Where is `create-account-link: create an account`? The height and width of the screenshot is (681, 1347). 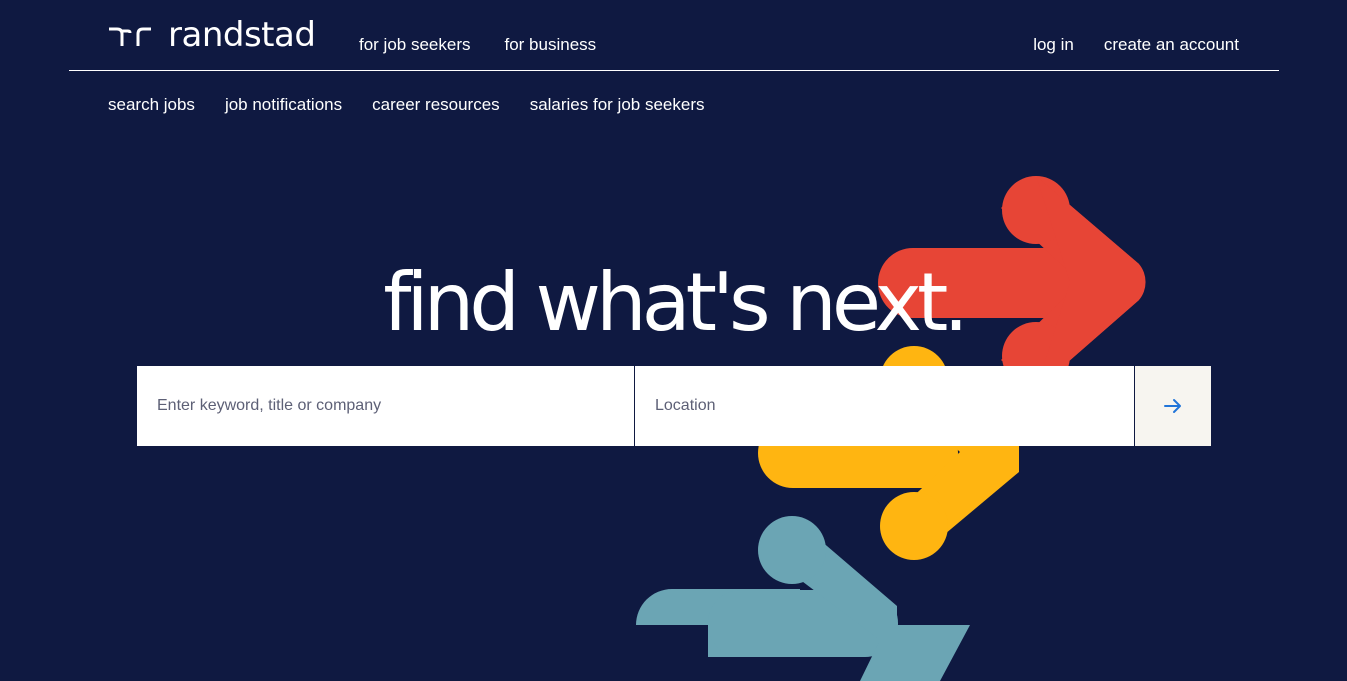
create-account-link: create an account is located at coordinates (1171, 45).